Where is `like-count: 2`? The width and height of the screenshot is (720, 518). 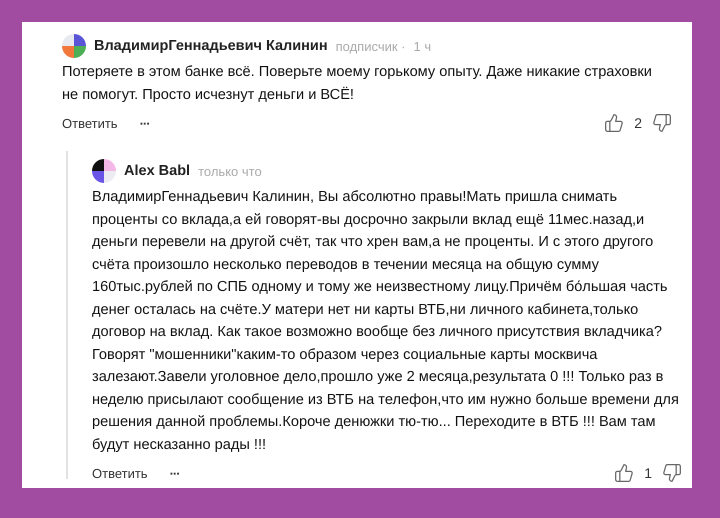
like-count: 2 is located at coordinates (638, 123).